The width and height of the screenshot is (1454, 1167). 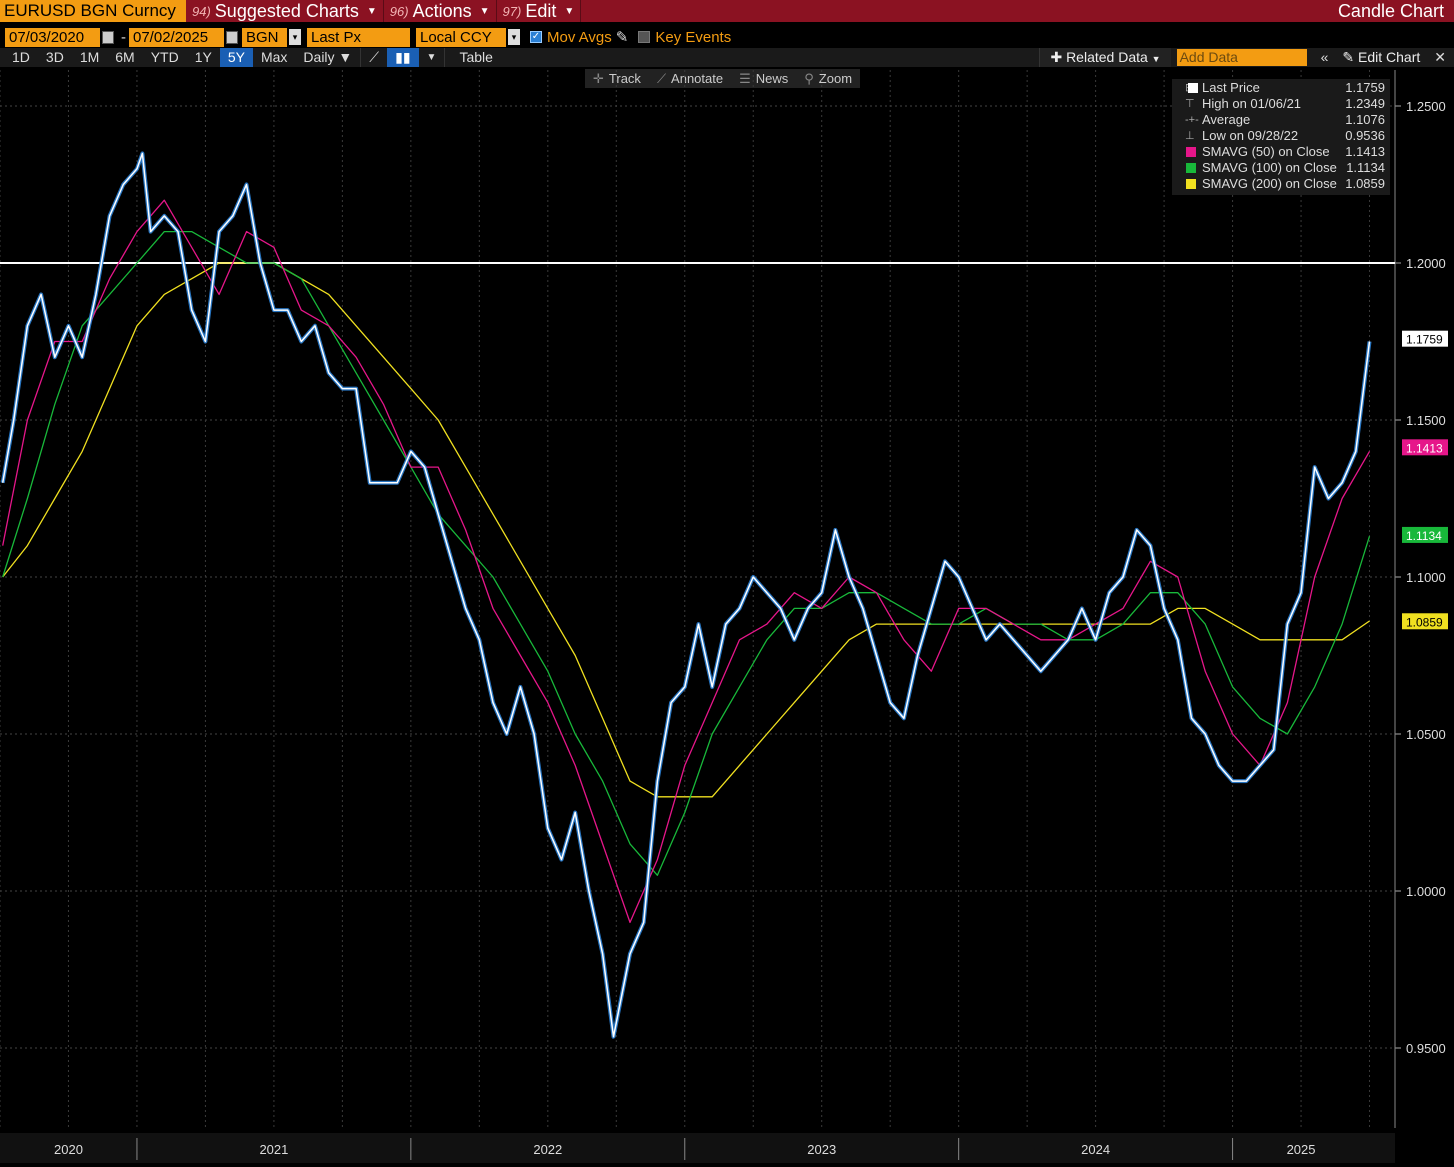 I want to click on x-axis-band, so click(x=697, y=1148).